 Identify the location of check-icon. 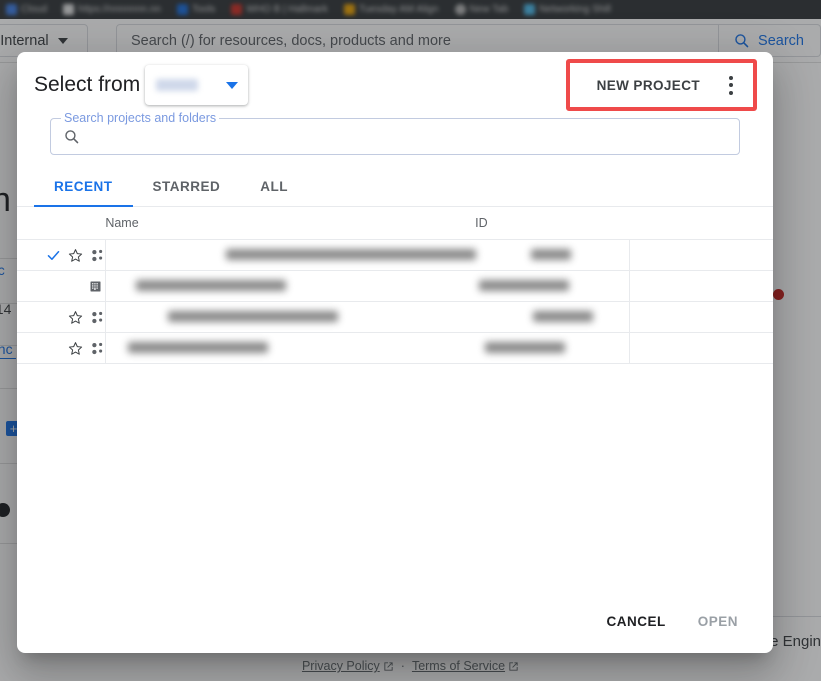
(53, 255).